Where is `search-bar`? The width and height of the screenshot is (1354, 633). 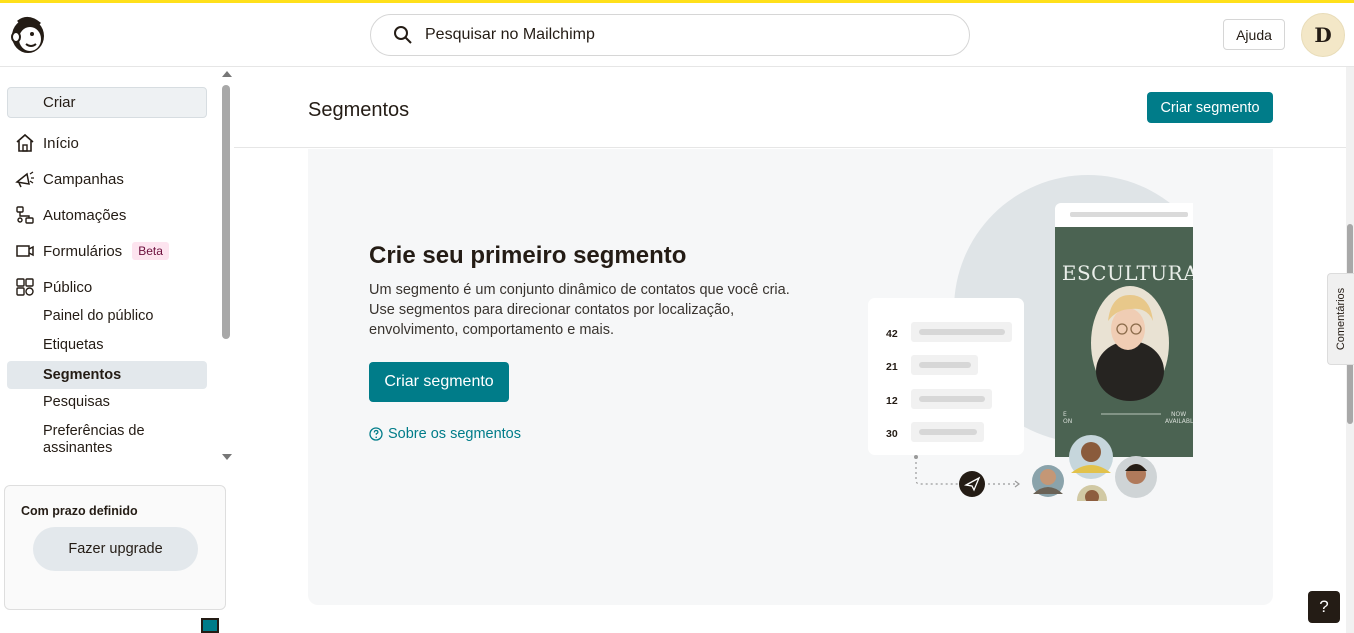 search-bar is located at coordinates (670, 35).